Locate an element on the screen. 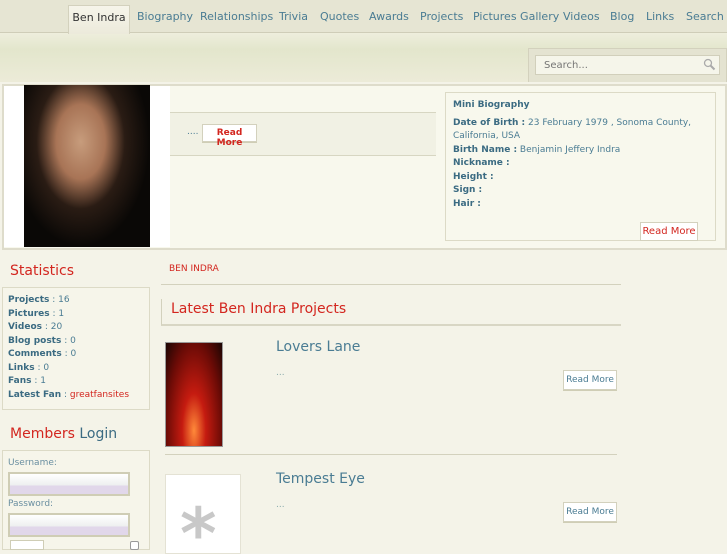 The width and height of the screenshot is (727, 554). project-title: Lovers Lane is located at coordinates (318, 347).